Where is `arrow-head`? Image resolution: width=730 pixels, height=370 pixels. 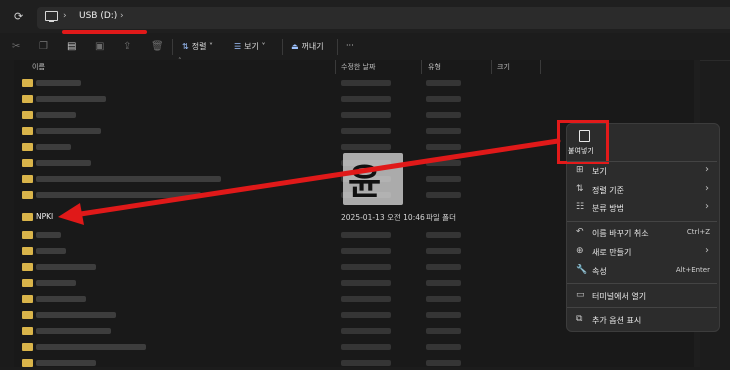 arrow-head is located at coordinates (71, 214).